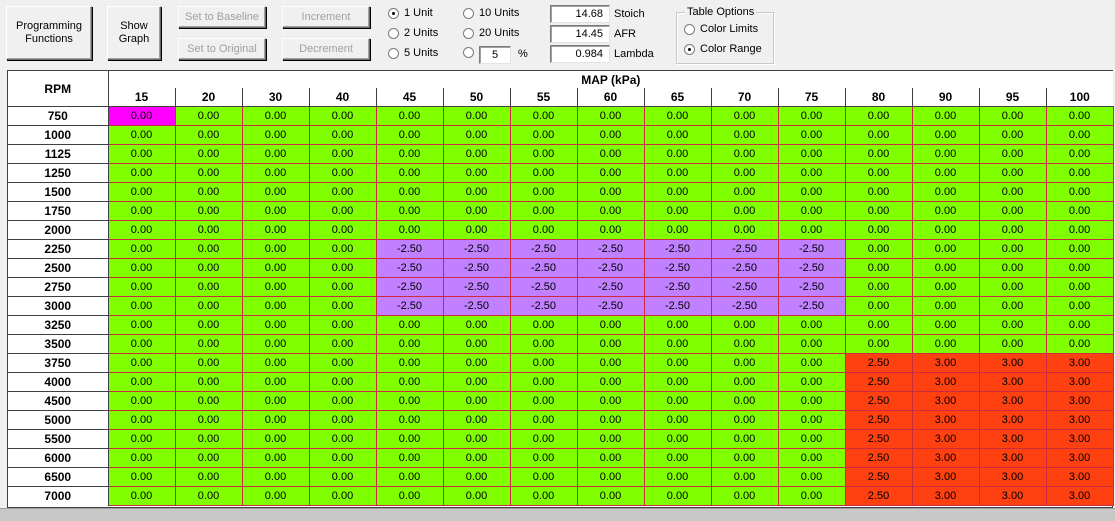 The width and height of the screenshot is (1115, 521). Describe the element at coordinates (491, 33) in the screenshot. I see `radio-20-units: 20 Units` at that location.